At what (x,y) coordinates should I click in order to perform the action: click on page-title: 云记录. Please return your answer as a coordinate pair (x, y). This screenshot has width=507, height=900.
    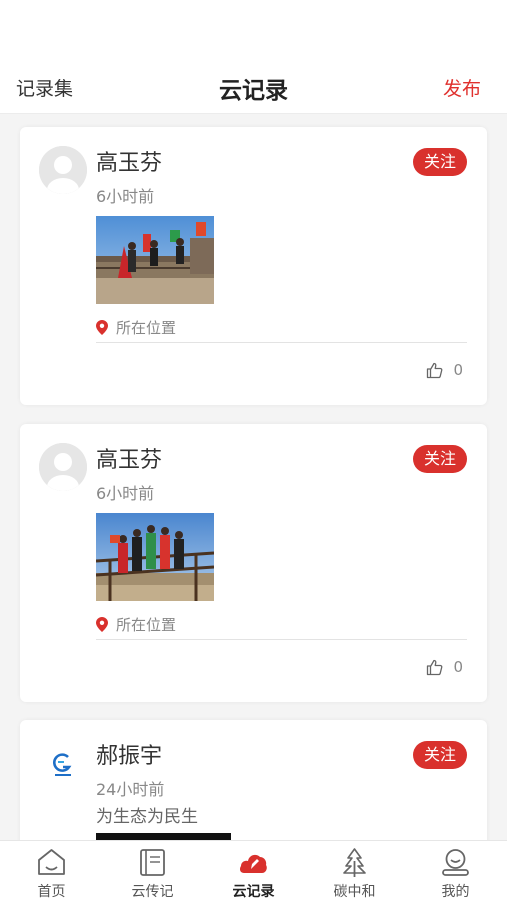
    Looking at the image, I should click on (253, 91).